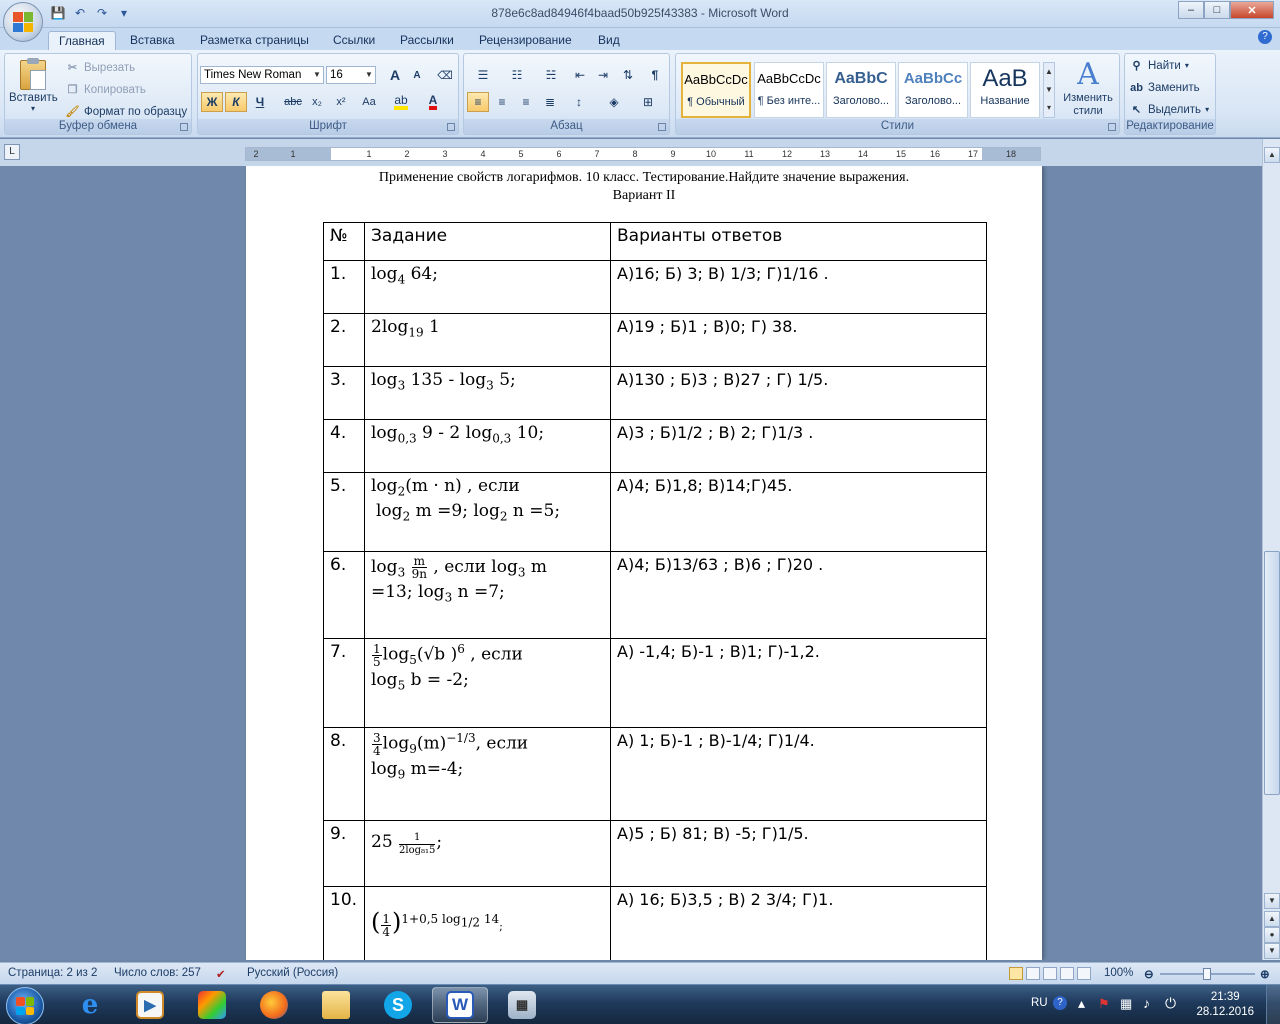  I want to click on justify-icon: ≣, so click(550, 102).